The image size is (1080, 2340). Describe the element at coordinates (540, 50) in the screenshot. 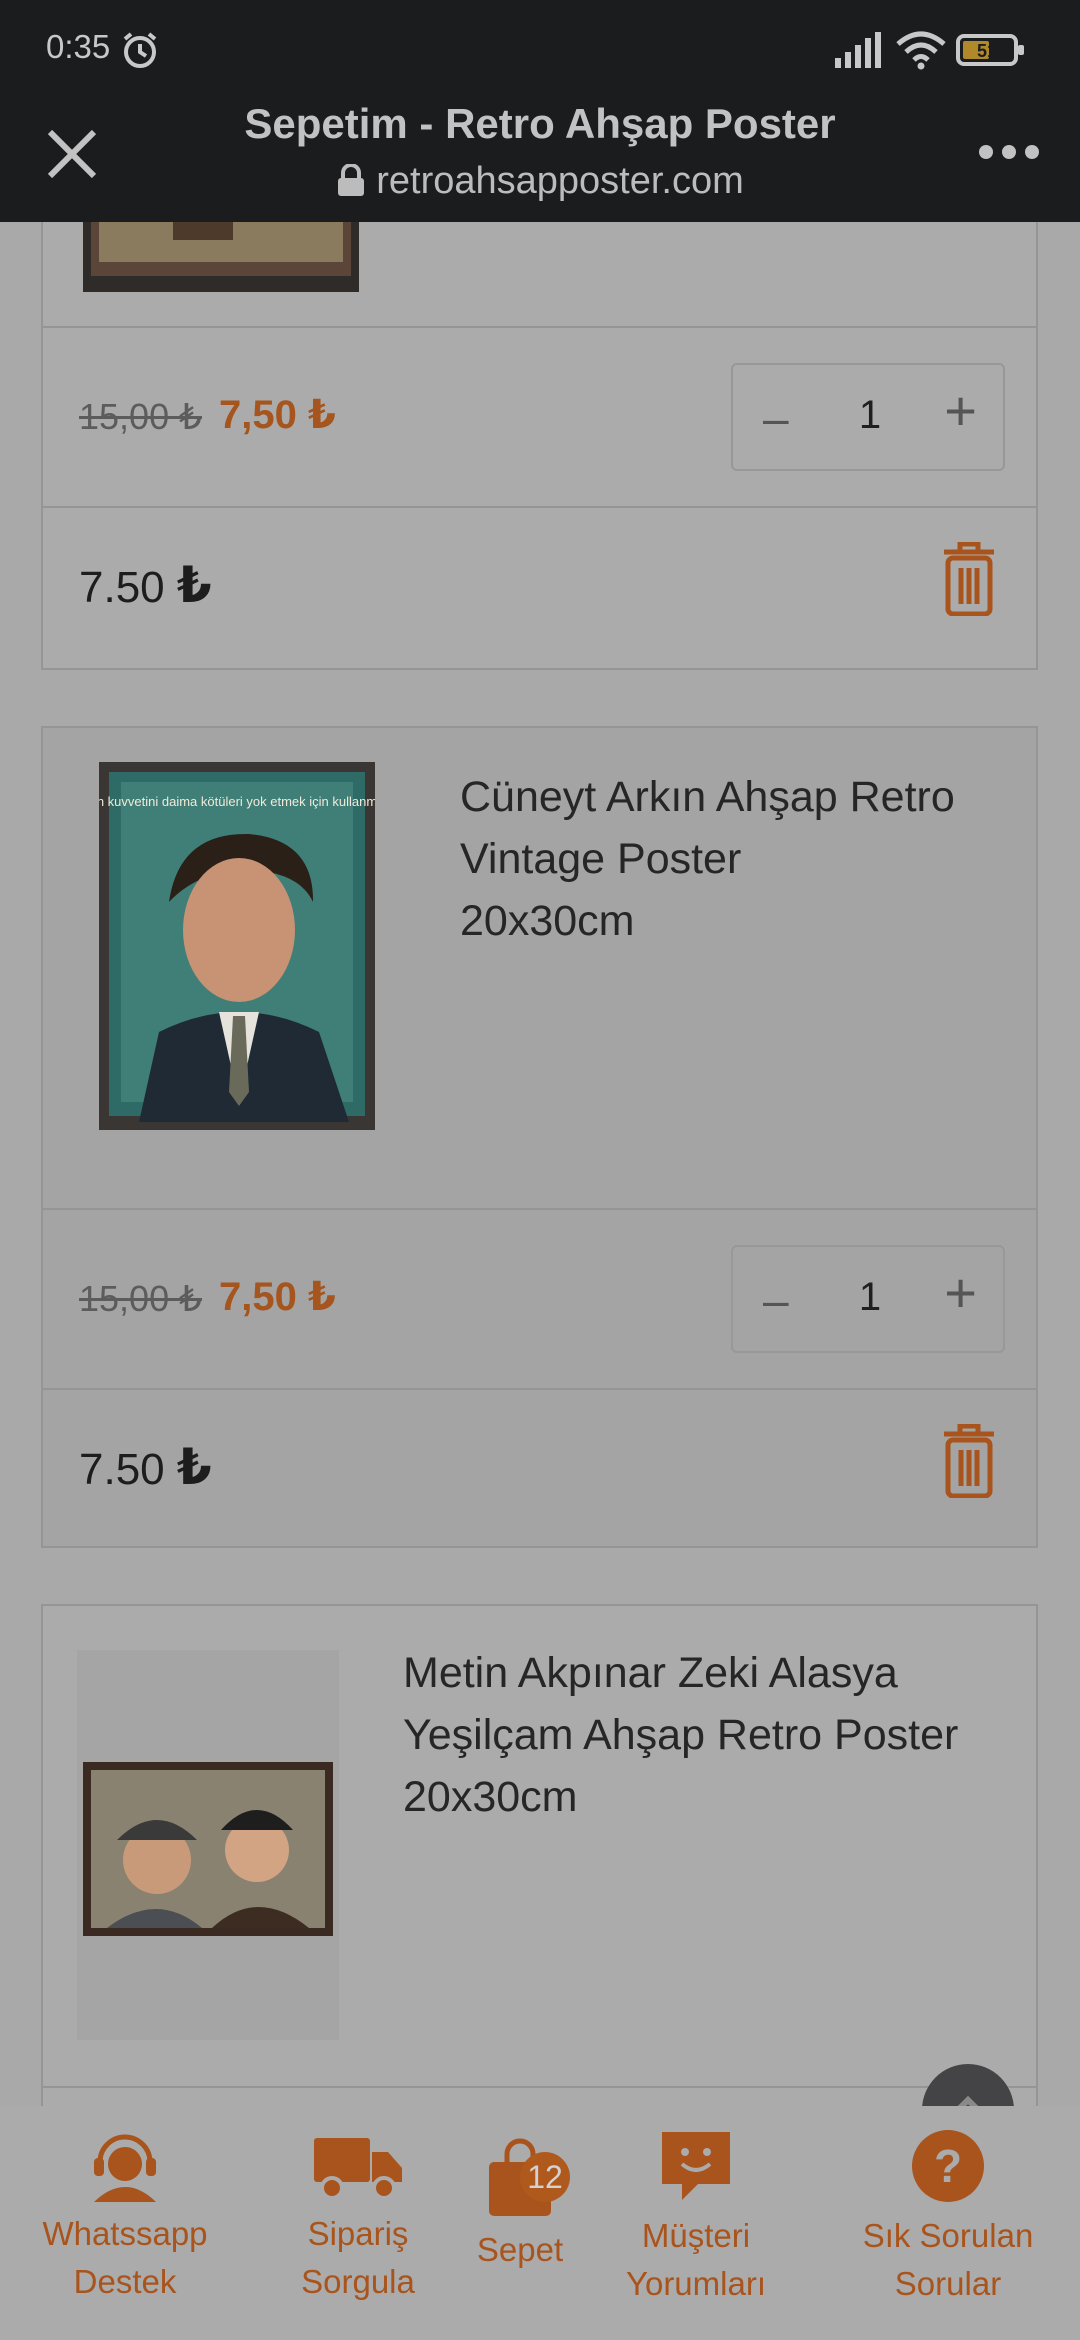

I see `status-bar: 0:35 51` at that location.